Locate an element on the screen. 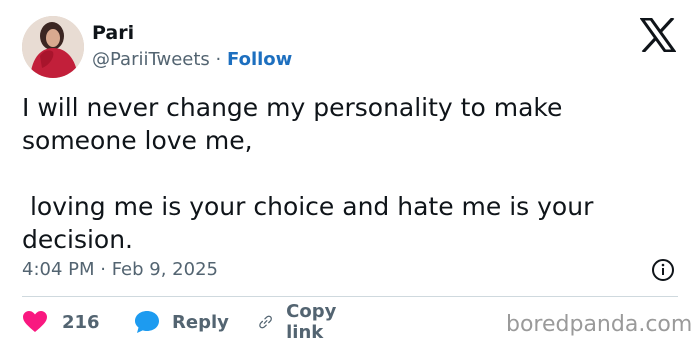 The width and height of the screenshot is (700, 348). tweet-timestamp: 4:04 PM · Feb 9, 2025 is located at coordinates (120, 269).